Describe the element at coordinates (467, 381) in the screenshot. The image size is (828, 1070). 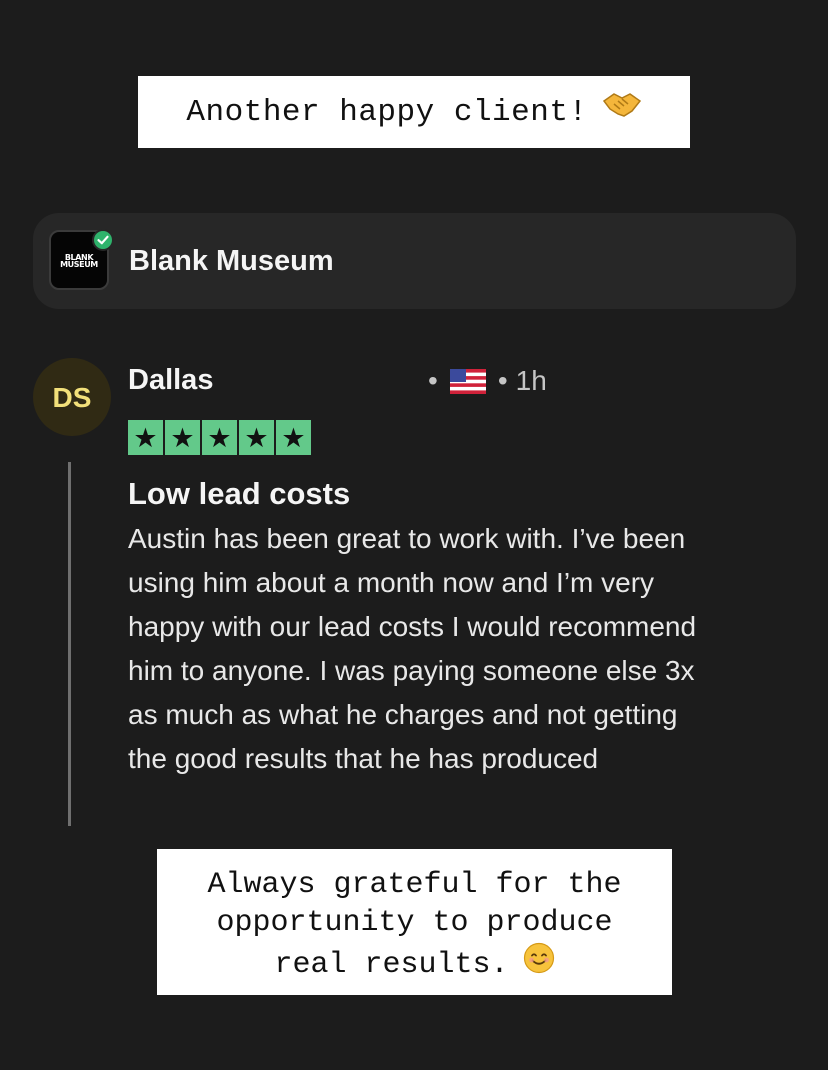
I see `us-flag-icon` at that location.